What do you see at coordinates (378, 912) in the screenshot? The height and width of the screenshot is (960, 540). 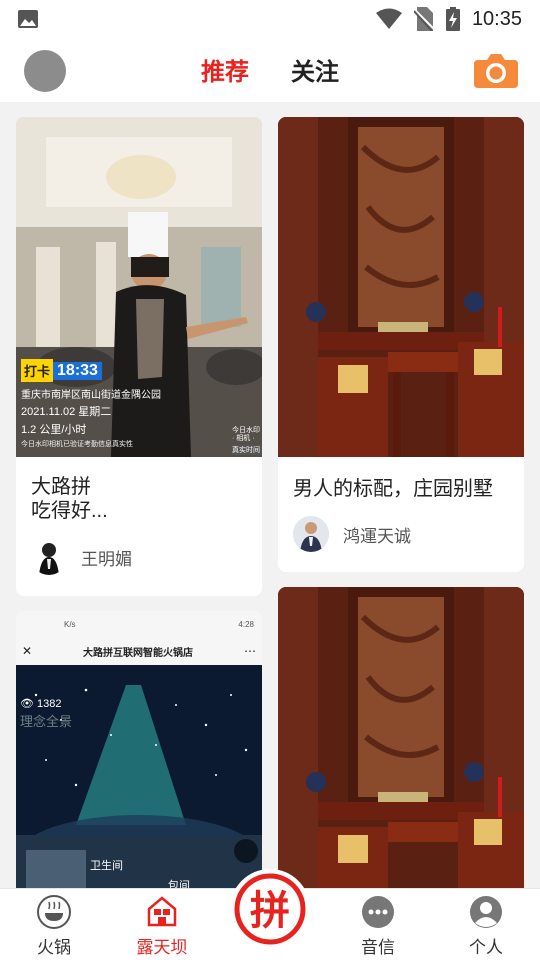 I see `chat-icon` at bounding box center [378, 912].